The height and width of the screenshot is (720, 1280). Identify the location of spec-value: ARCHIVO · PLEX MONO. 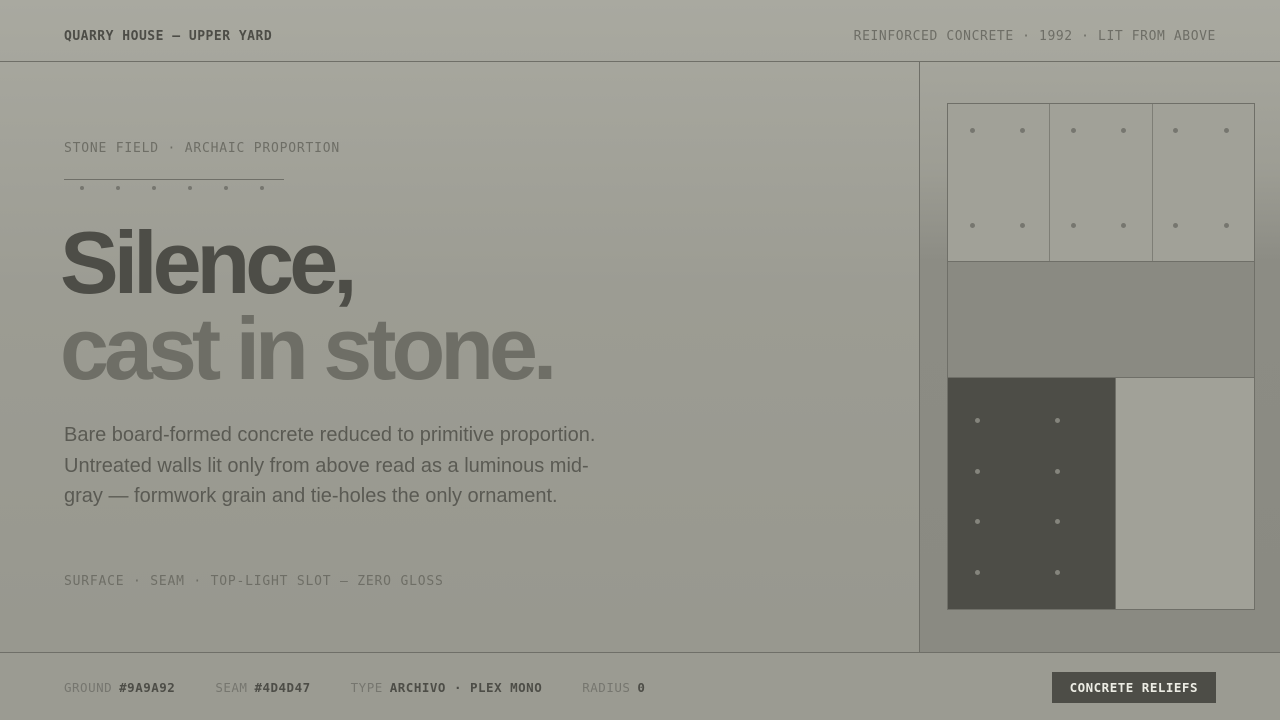
(466, 687).